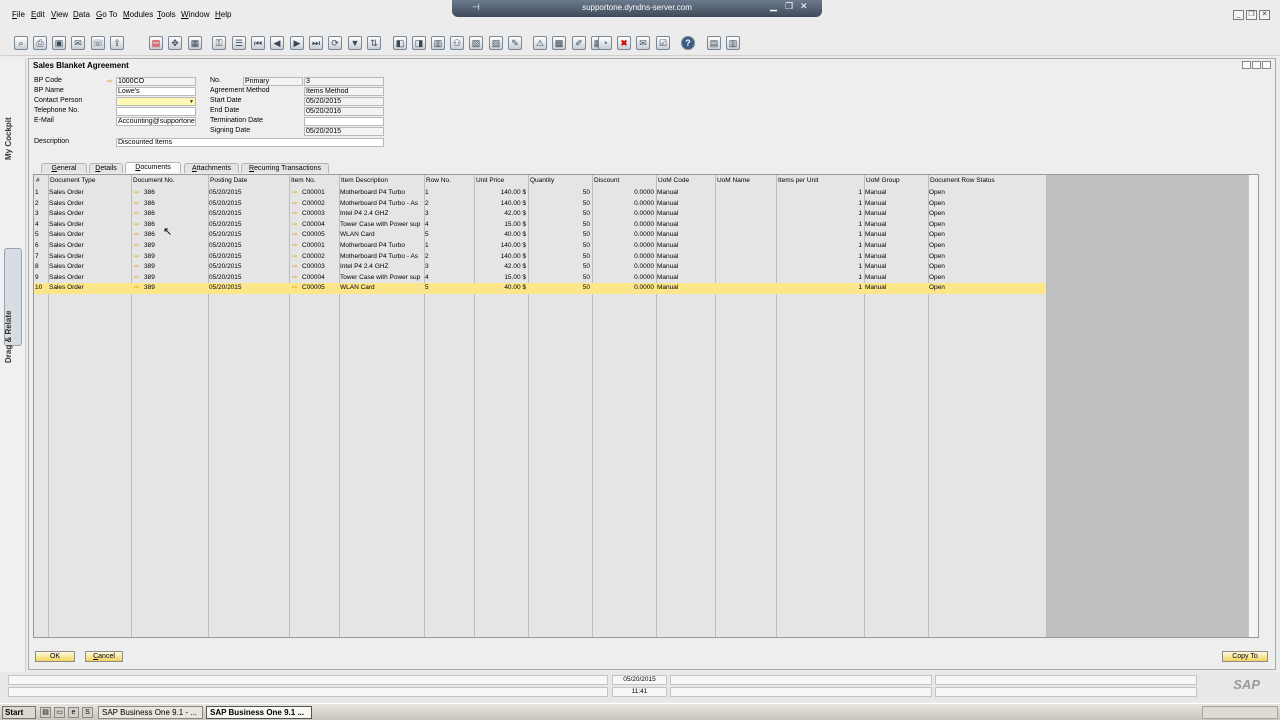 This screenshot has width=1280, height=720. Describe the element at coordinates (355, 43) in the screenshot. I see `filter-icon: ▼` at that location.